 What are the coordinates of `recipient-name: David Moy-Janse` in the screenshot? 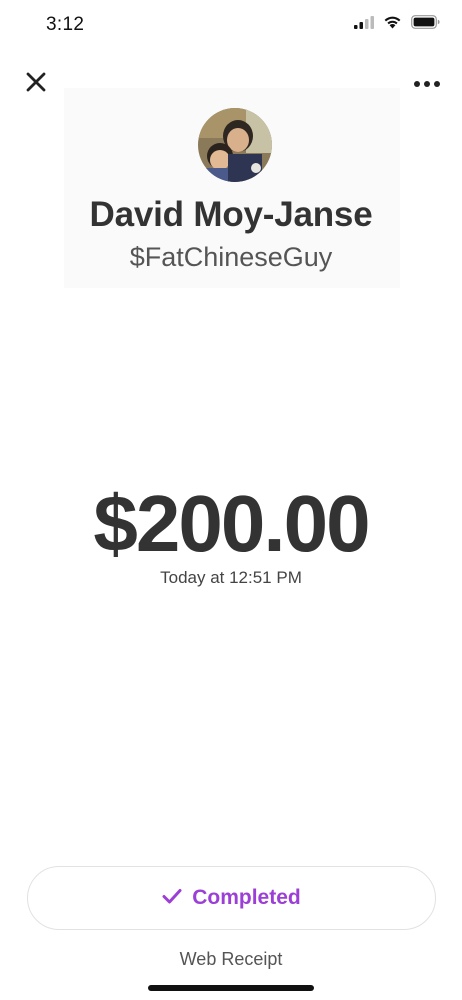 It's located at (231, 214).